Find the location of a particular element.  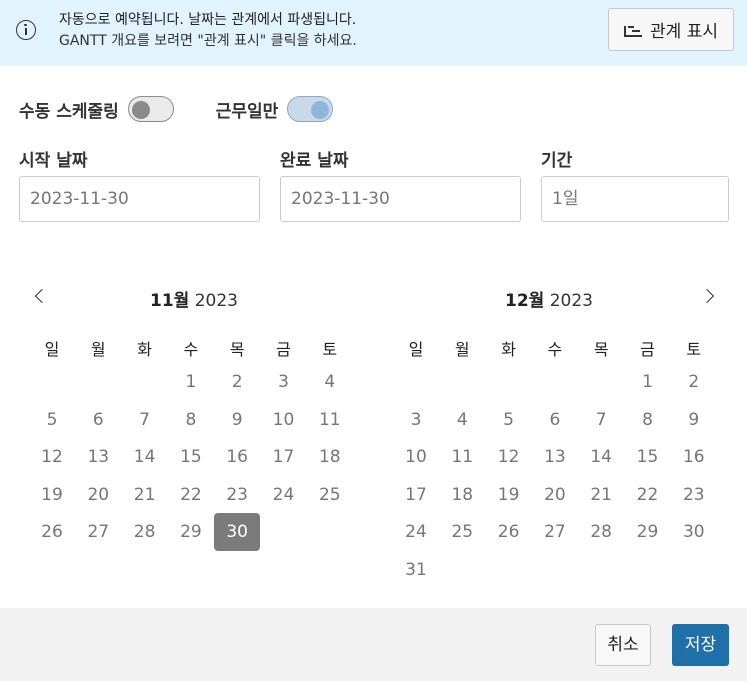

duration-input is located at coordinates (635, 199).